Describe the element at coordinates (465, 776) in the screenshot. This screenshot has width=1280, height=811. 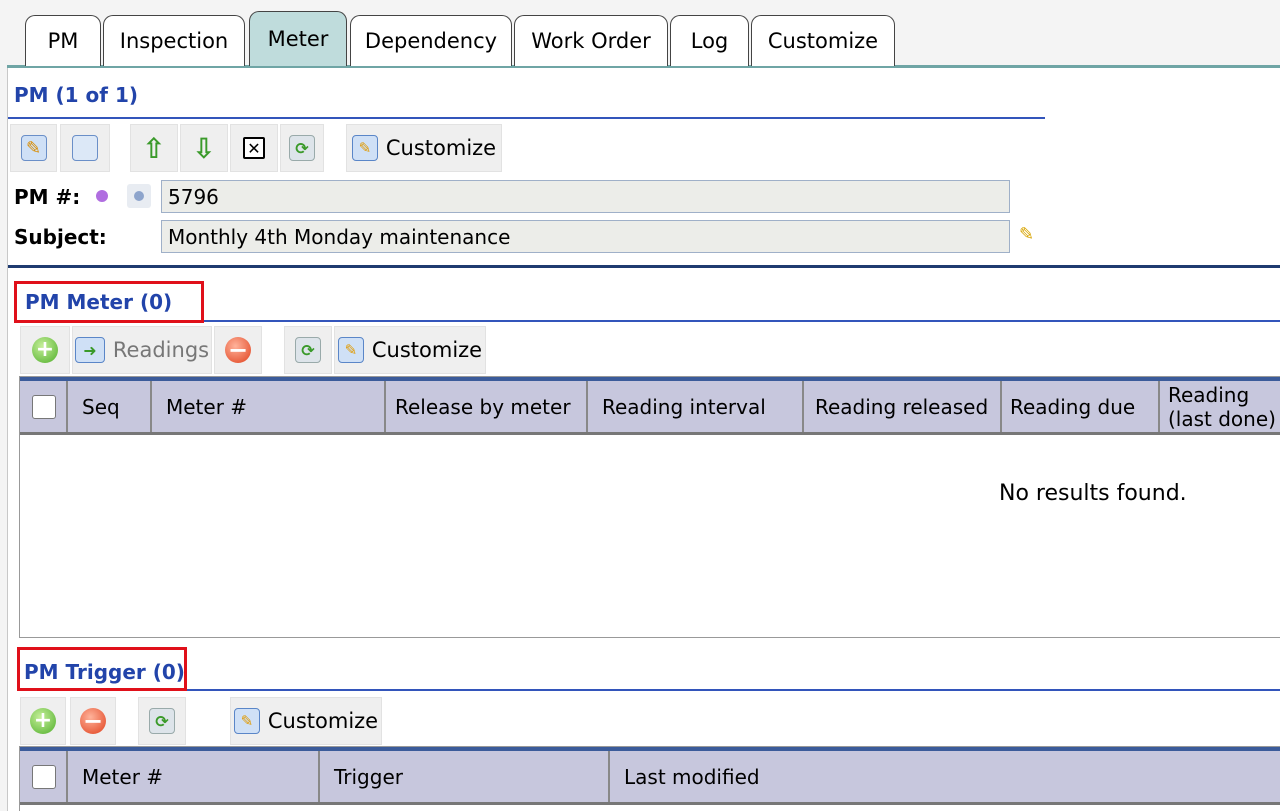
I see `column-header-trigger: Trigger` at that location.